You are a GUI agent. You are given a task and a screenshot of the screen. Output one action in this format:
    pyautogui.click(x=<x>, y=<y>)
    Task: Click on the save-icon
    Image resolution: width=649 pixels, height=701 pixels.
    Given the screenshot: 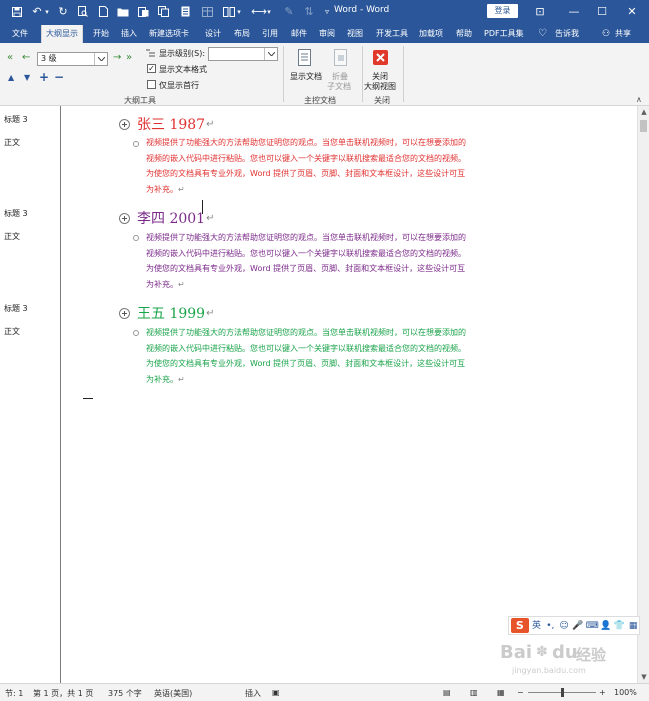 What is the action you would take?
    pyautogui.click(x=17, y=11)
    